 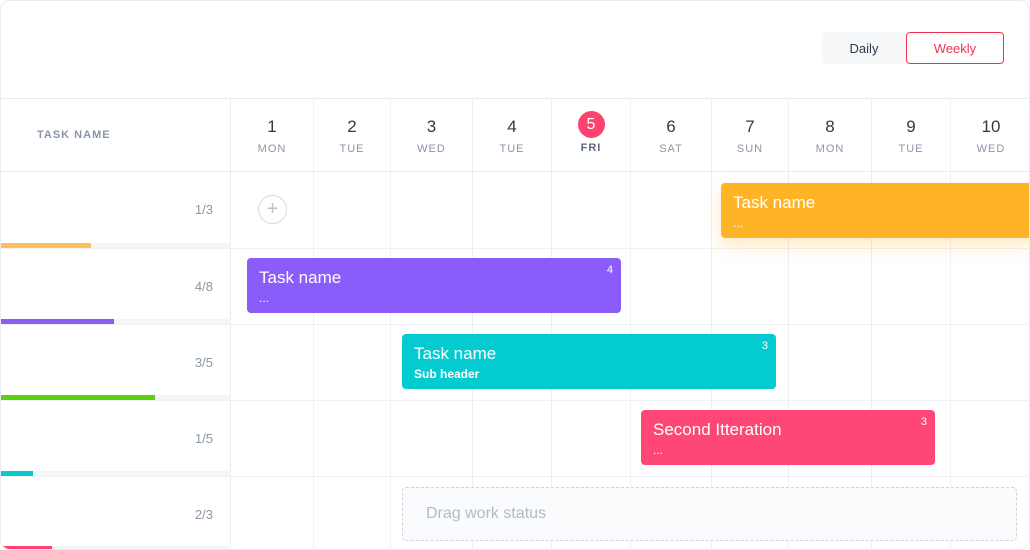 I want to click on task-bar: Task name ... 4, so click(x=434, y=285).